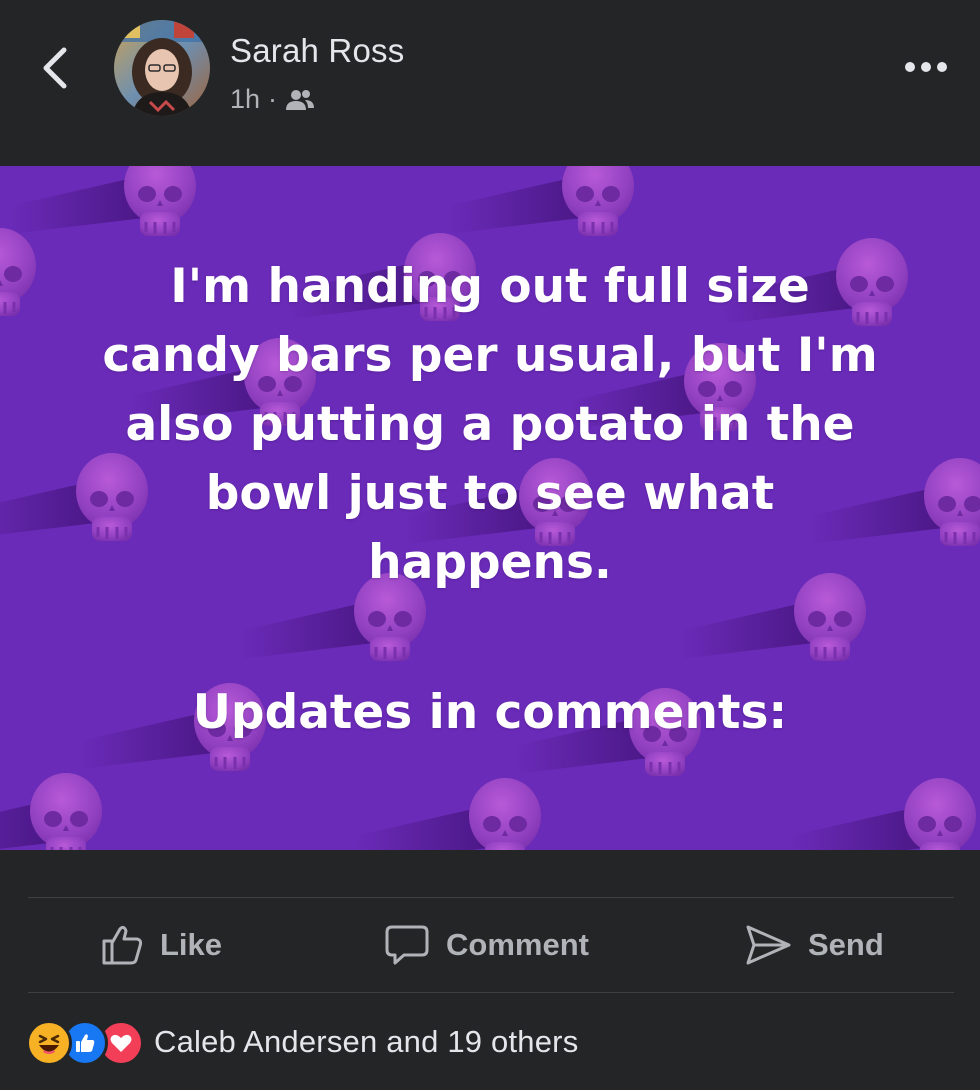  I want to click on back-button, so click(55, 68).